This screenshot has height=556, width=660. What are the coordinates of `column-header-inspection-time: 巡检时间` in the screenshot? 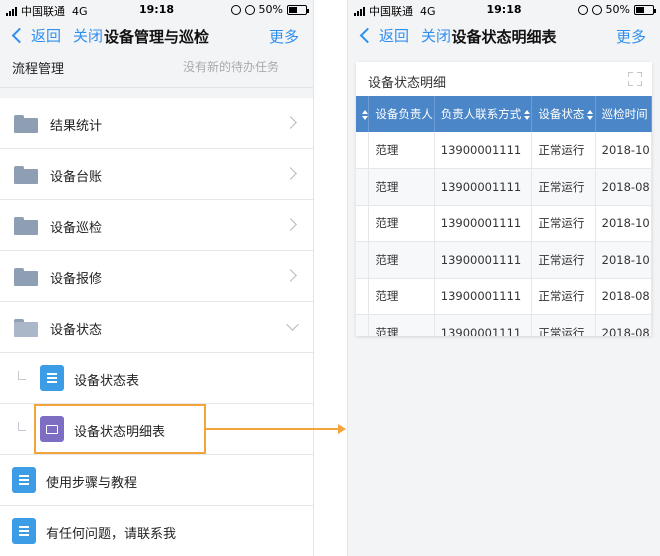 It's located at (623, 114).